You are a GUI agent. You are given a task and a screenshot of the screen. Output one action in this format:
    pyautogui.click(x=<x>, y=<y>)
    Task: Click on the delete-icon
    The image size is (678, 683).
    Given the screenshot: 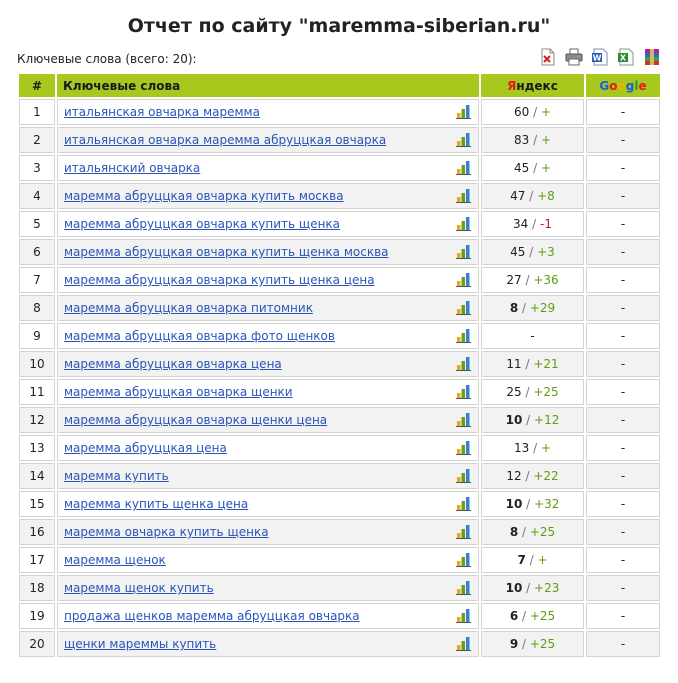 What is the action you would take?
    pyautogui.click(x=548, y=57)
    